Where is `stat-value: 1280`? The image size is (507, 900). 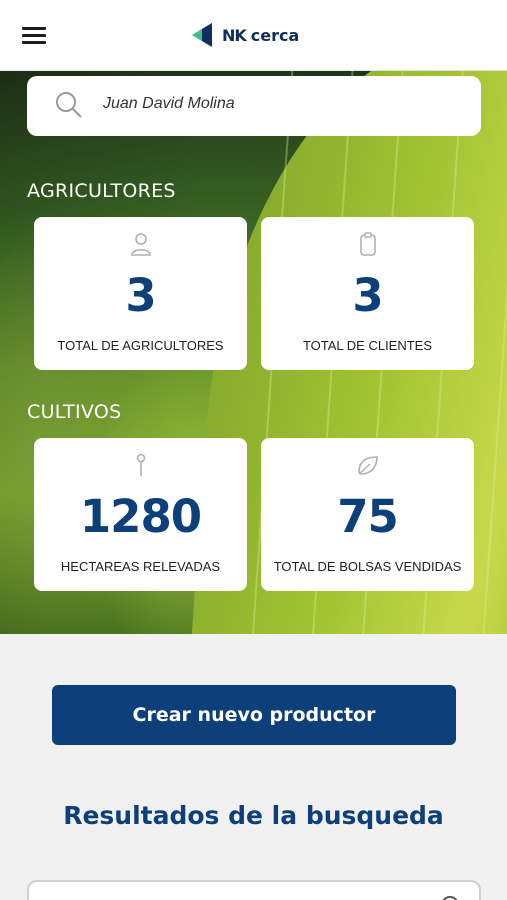
stat-value: 1280 is located at coordinates (140, 516).